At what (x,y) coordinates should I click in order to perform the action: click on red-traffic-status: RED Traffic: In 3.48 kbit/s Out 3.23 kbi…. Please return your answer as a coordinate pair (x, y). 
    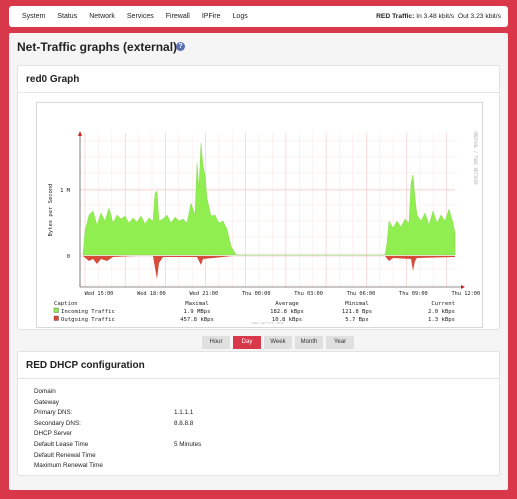
    Looking at the image, I should click on (438, 16).